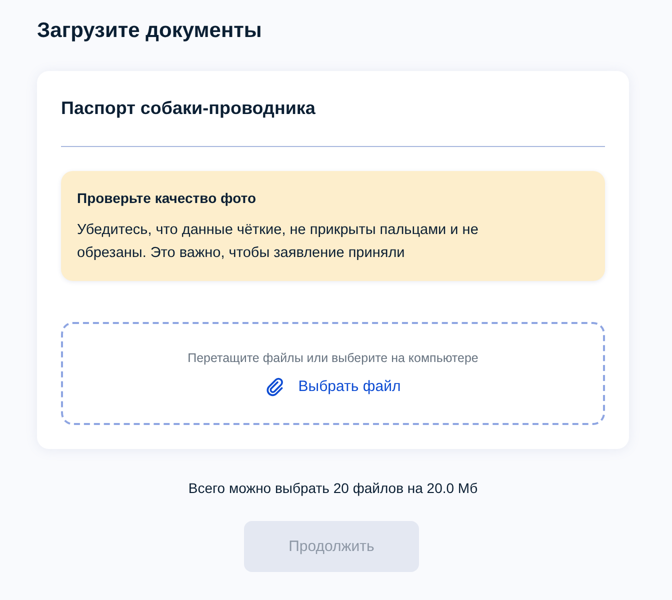 This screenshot has height=600, width=672. I want to click on file-dropzone: Перетащите файлы или выберите на компьютере Выбрать файл, so click(333, 373).